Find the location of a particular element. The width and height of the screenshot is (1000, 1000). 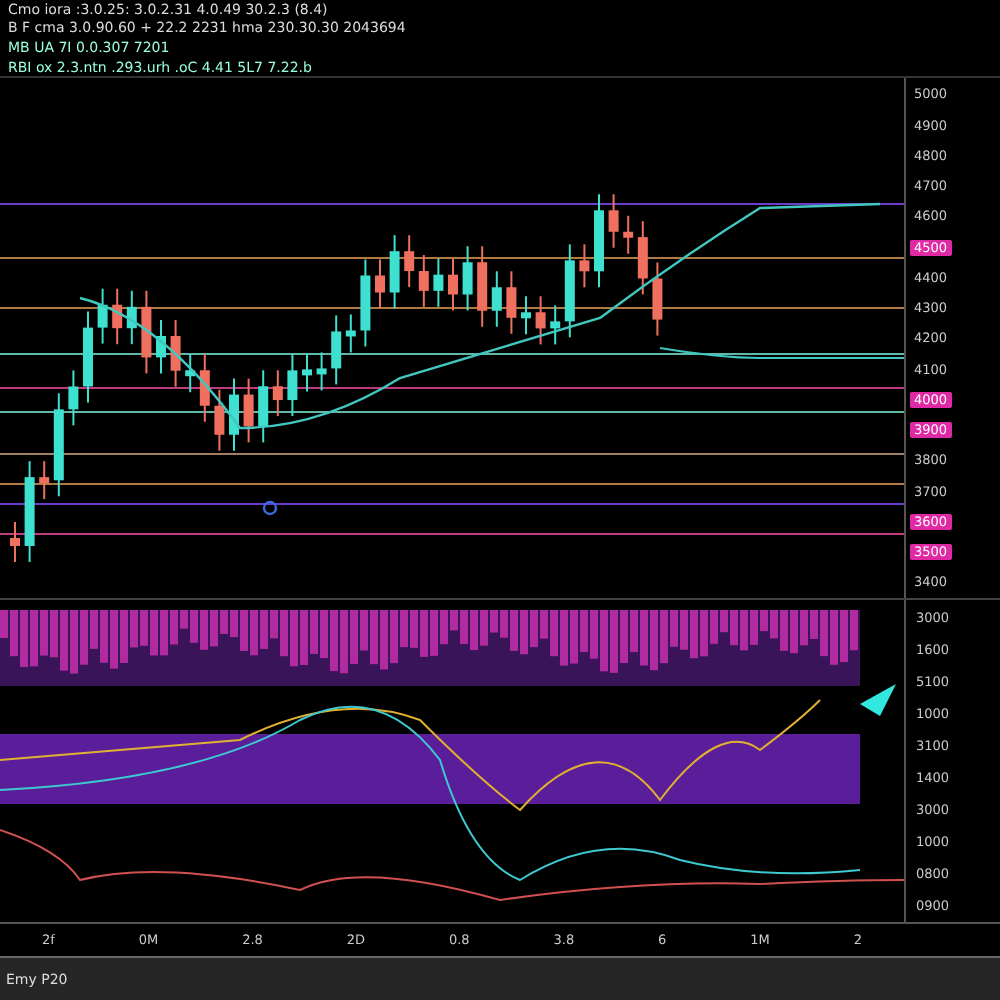

arrow-icon is located at coordinates (878, 700).